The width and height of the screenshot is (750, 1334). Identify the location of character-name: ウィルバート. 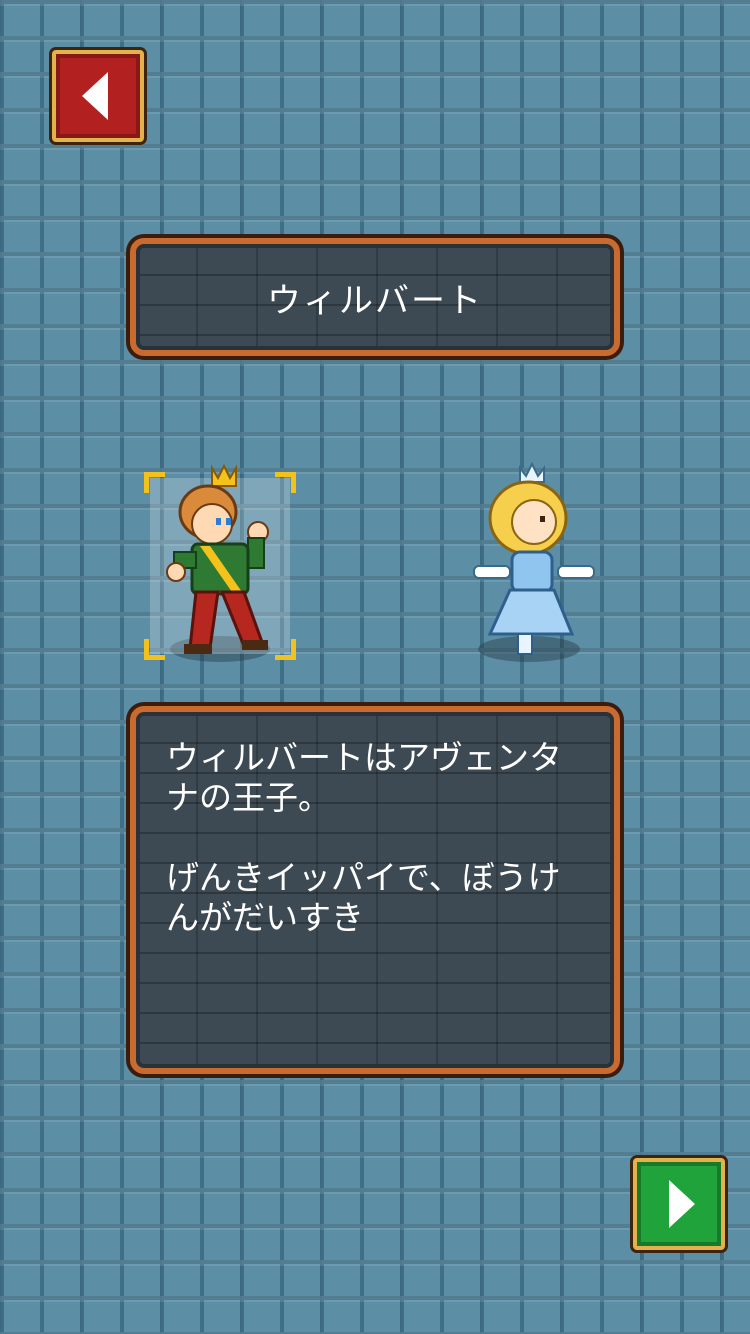
(375, 300).